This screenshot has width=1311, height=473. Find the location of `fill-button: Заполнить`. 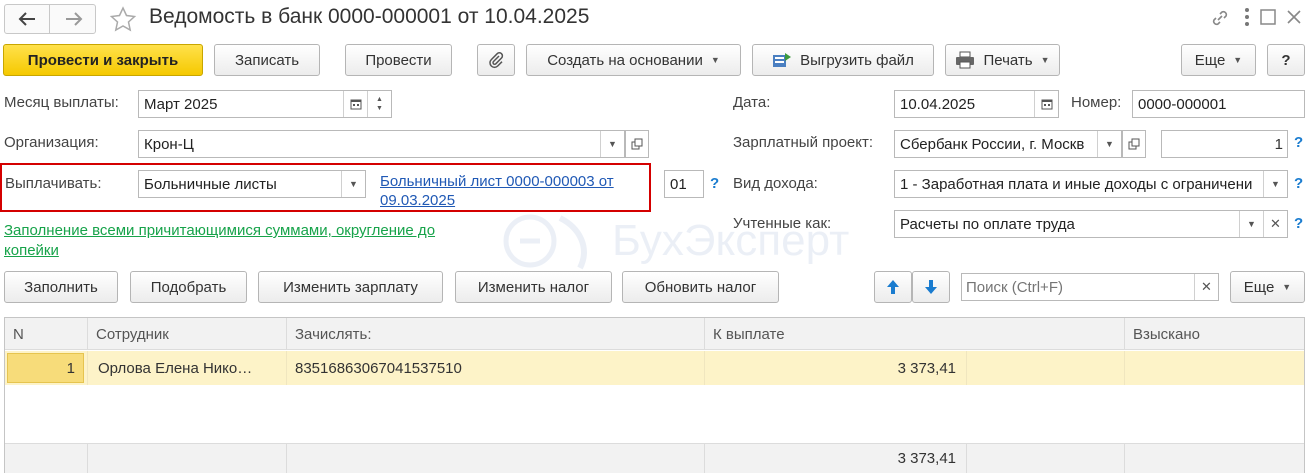

fill-button: Заполнить is located at coordinates (61, 287).